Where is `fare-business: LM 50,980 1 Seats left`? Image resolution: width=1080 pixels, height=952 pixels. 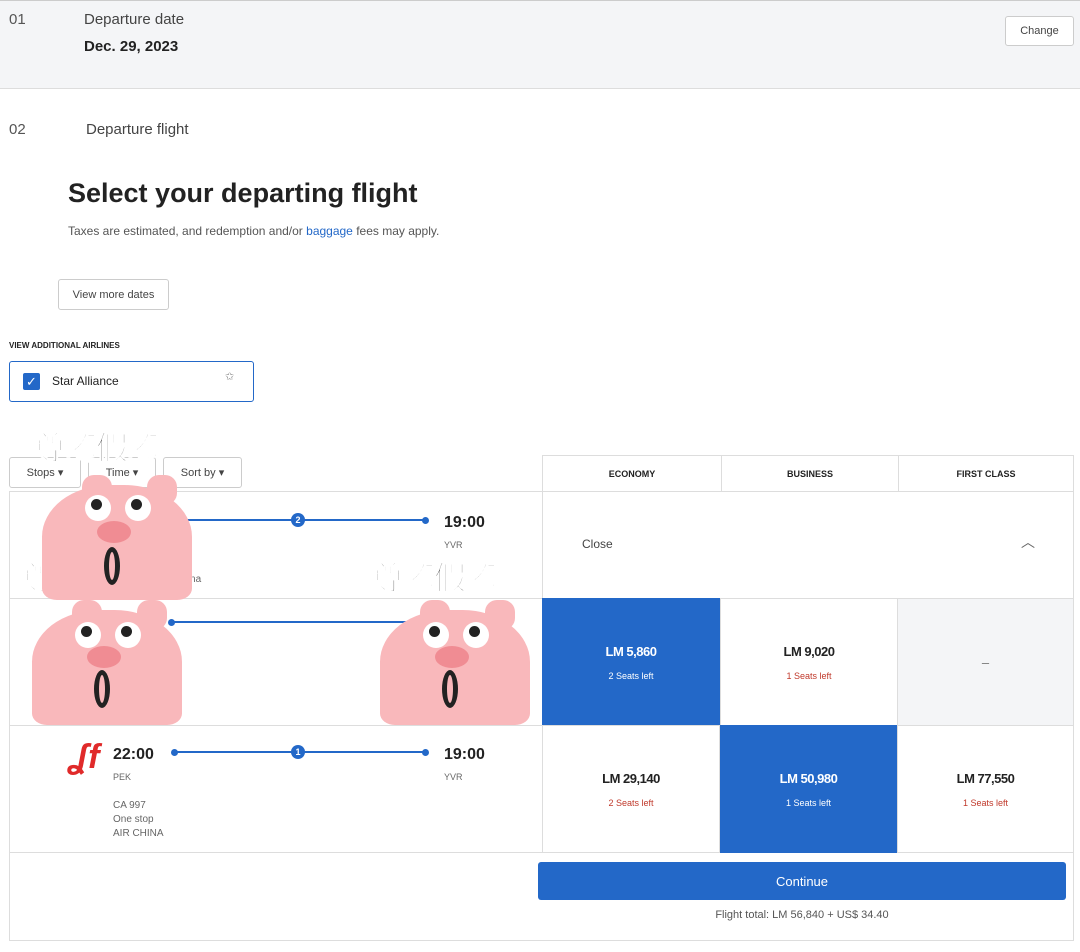 fare-business: LM 50,980 1 Seats left is located at coordinates (808, 789).